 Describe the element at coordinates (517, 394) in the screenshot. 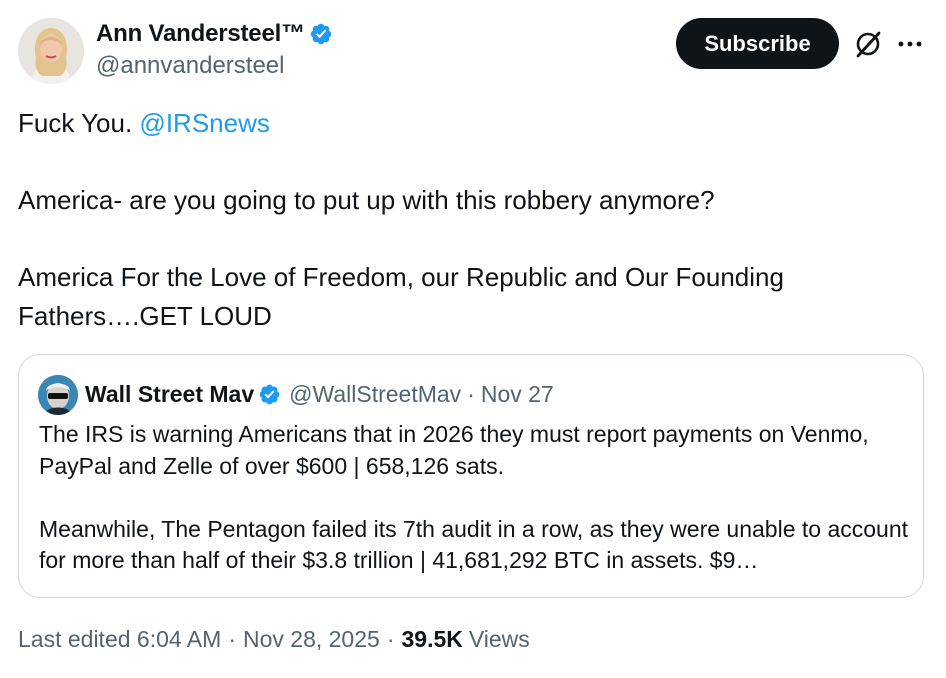

I see `quoted-date: Nov 27` at that location.